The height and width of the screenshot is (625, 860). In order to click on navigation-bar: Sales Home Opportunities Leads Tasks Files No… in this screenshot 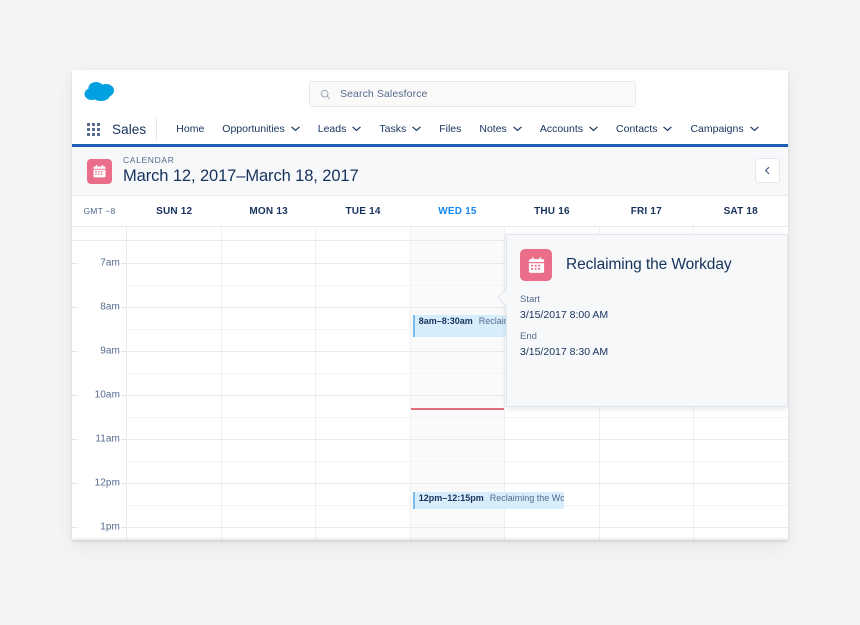, I will do `click(430, 130)`.